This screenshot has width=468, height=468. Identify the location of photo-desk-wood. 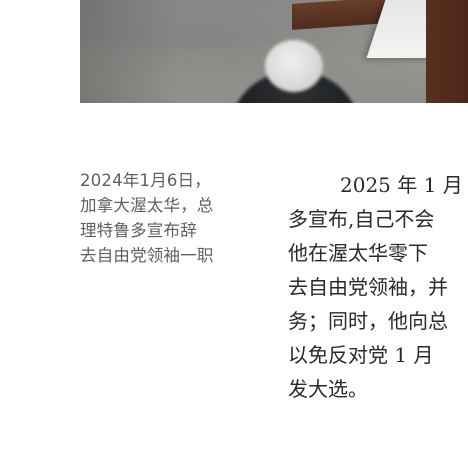
(447, 51).